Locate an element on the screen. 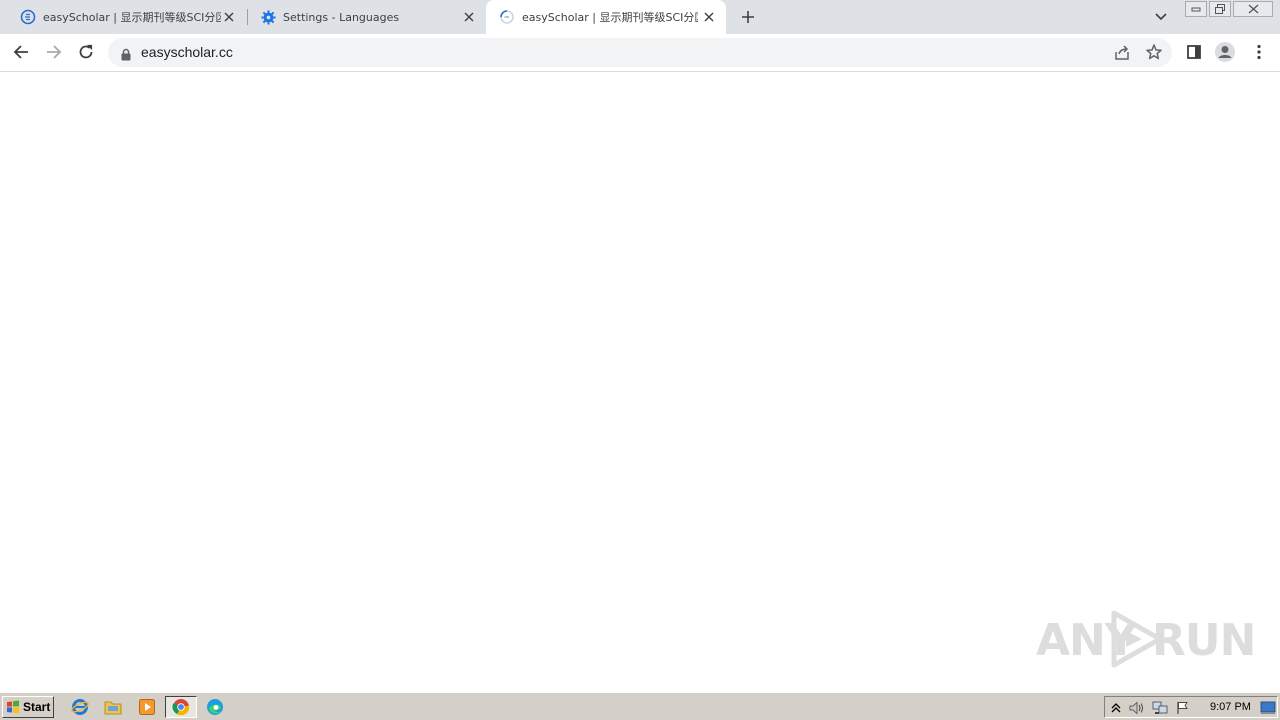 This screenshot has height=720, width=1280. new-tab-plus-icon is located at coordinates (748, 17).